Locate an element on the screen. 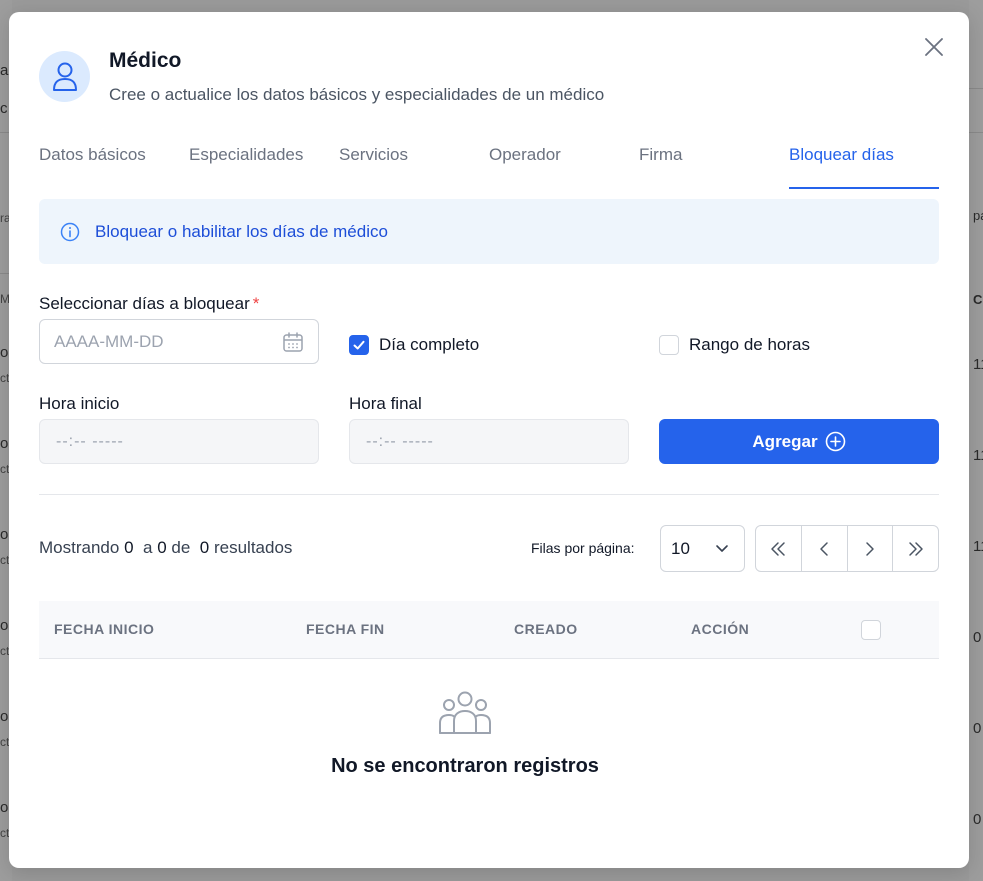 The image size is (983, 881). avatar is located at coordinates (64, 76).